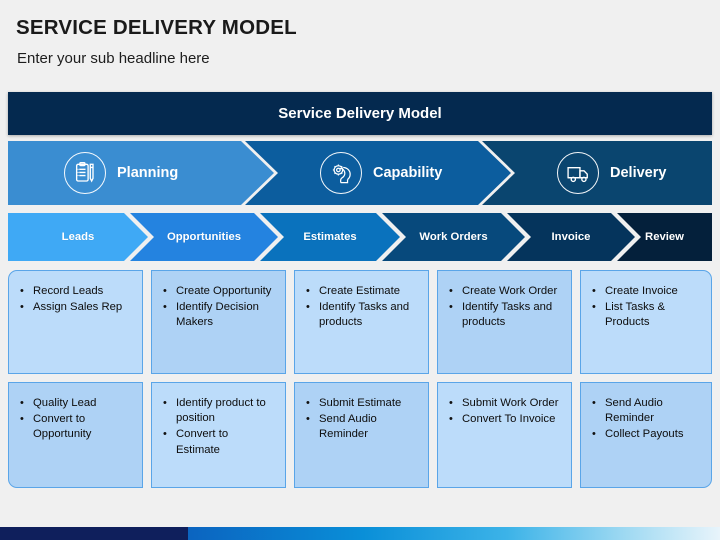 Image resolution: width=720 pixels, height=540 pixels. I want to click on phase-capability: Capability, so click(378, 173).